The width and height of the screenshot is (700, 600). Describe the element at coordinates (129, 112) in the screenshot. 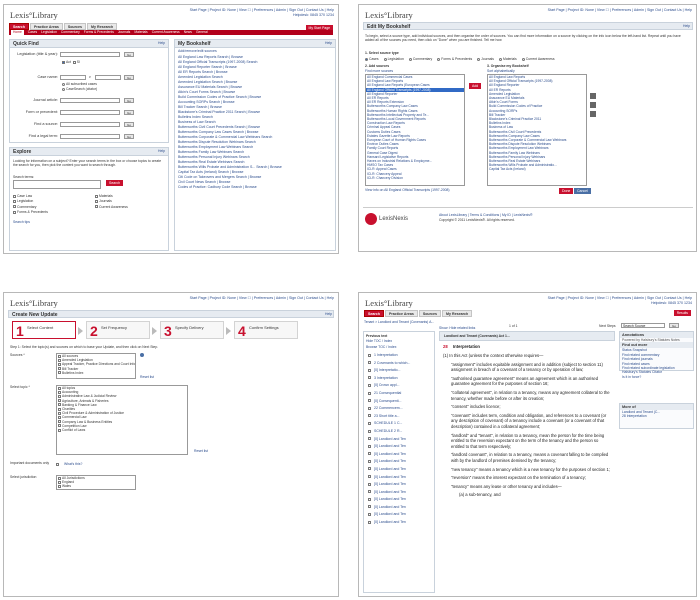

I see `form-go-button: Go` at that location.